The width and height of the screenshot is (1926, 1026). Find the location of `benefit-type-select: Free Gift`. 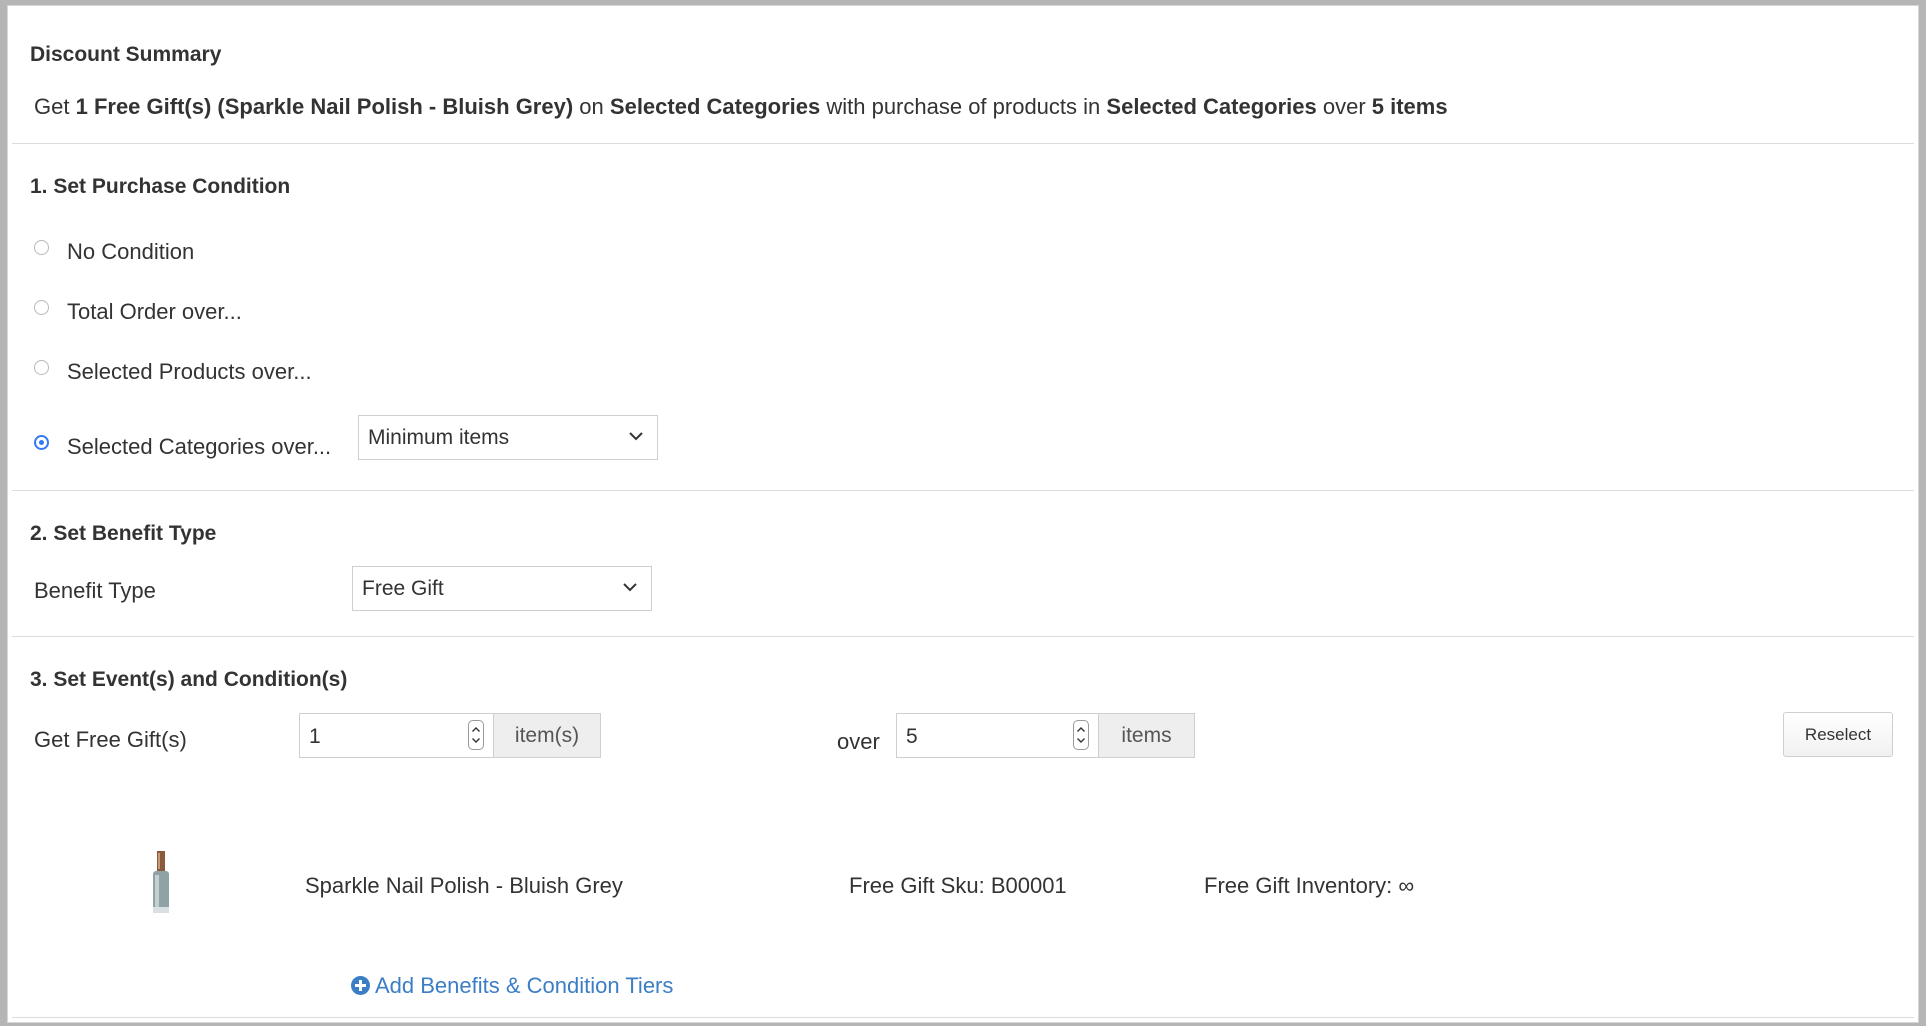

benefit-type-select: Free Gift is located at coordinates (502, 588).